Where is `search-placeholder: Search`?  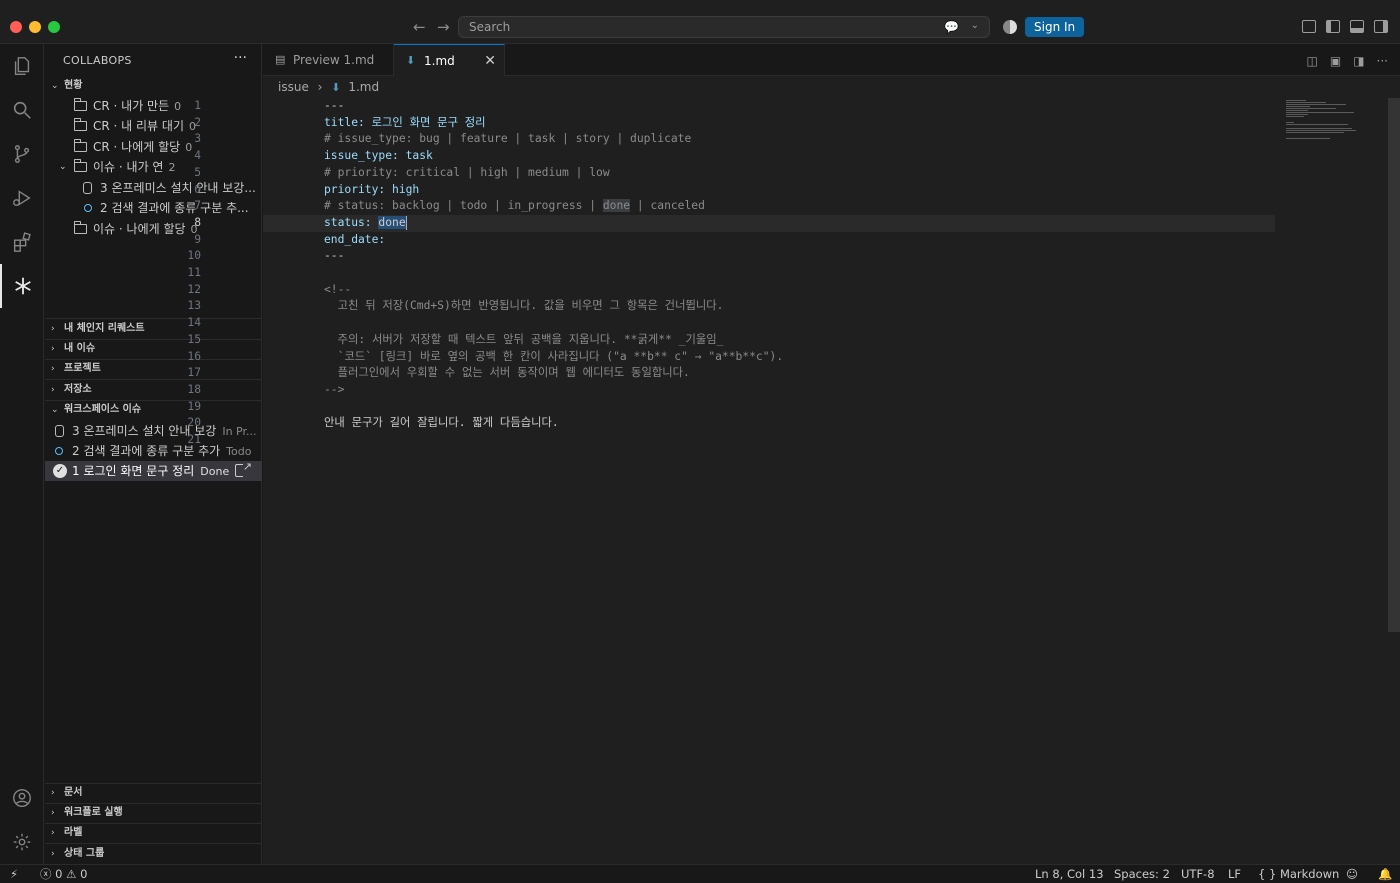
search-placeholder: Search is located at coordinates (490, 27).